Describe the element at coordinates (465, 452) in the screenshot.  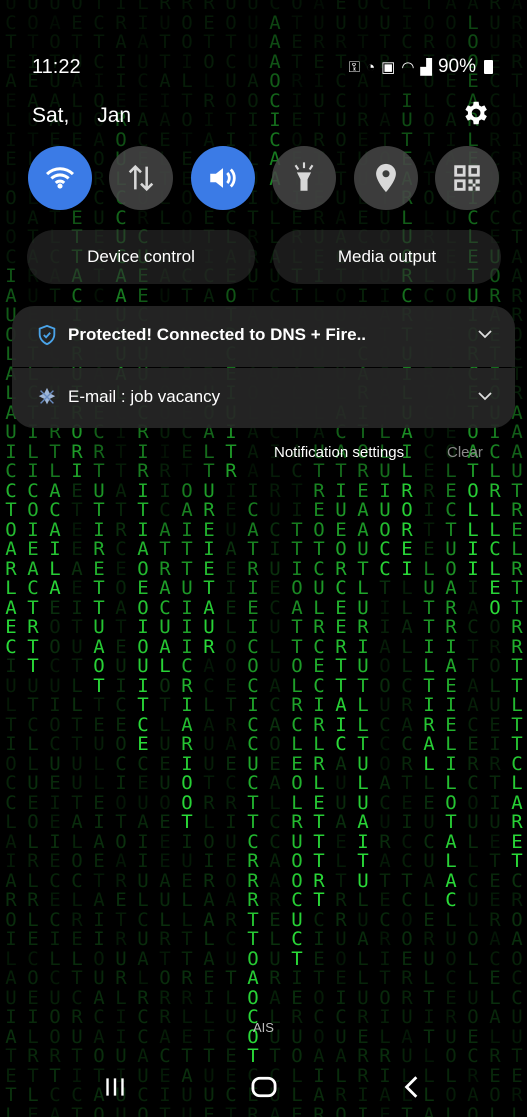
I see `clear-button: Clear` at that location.